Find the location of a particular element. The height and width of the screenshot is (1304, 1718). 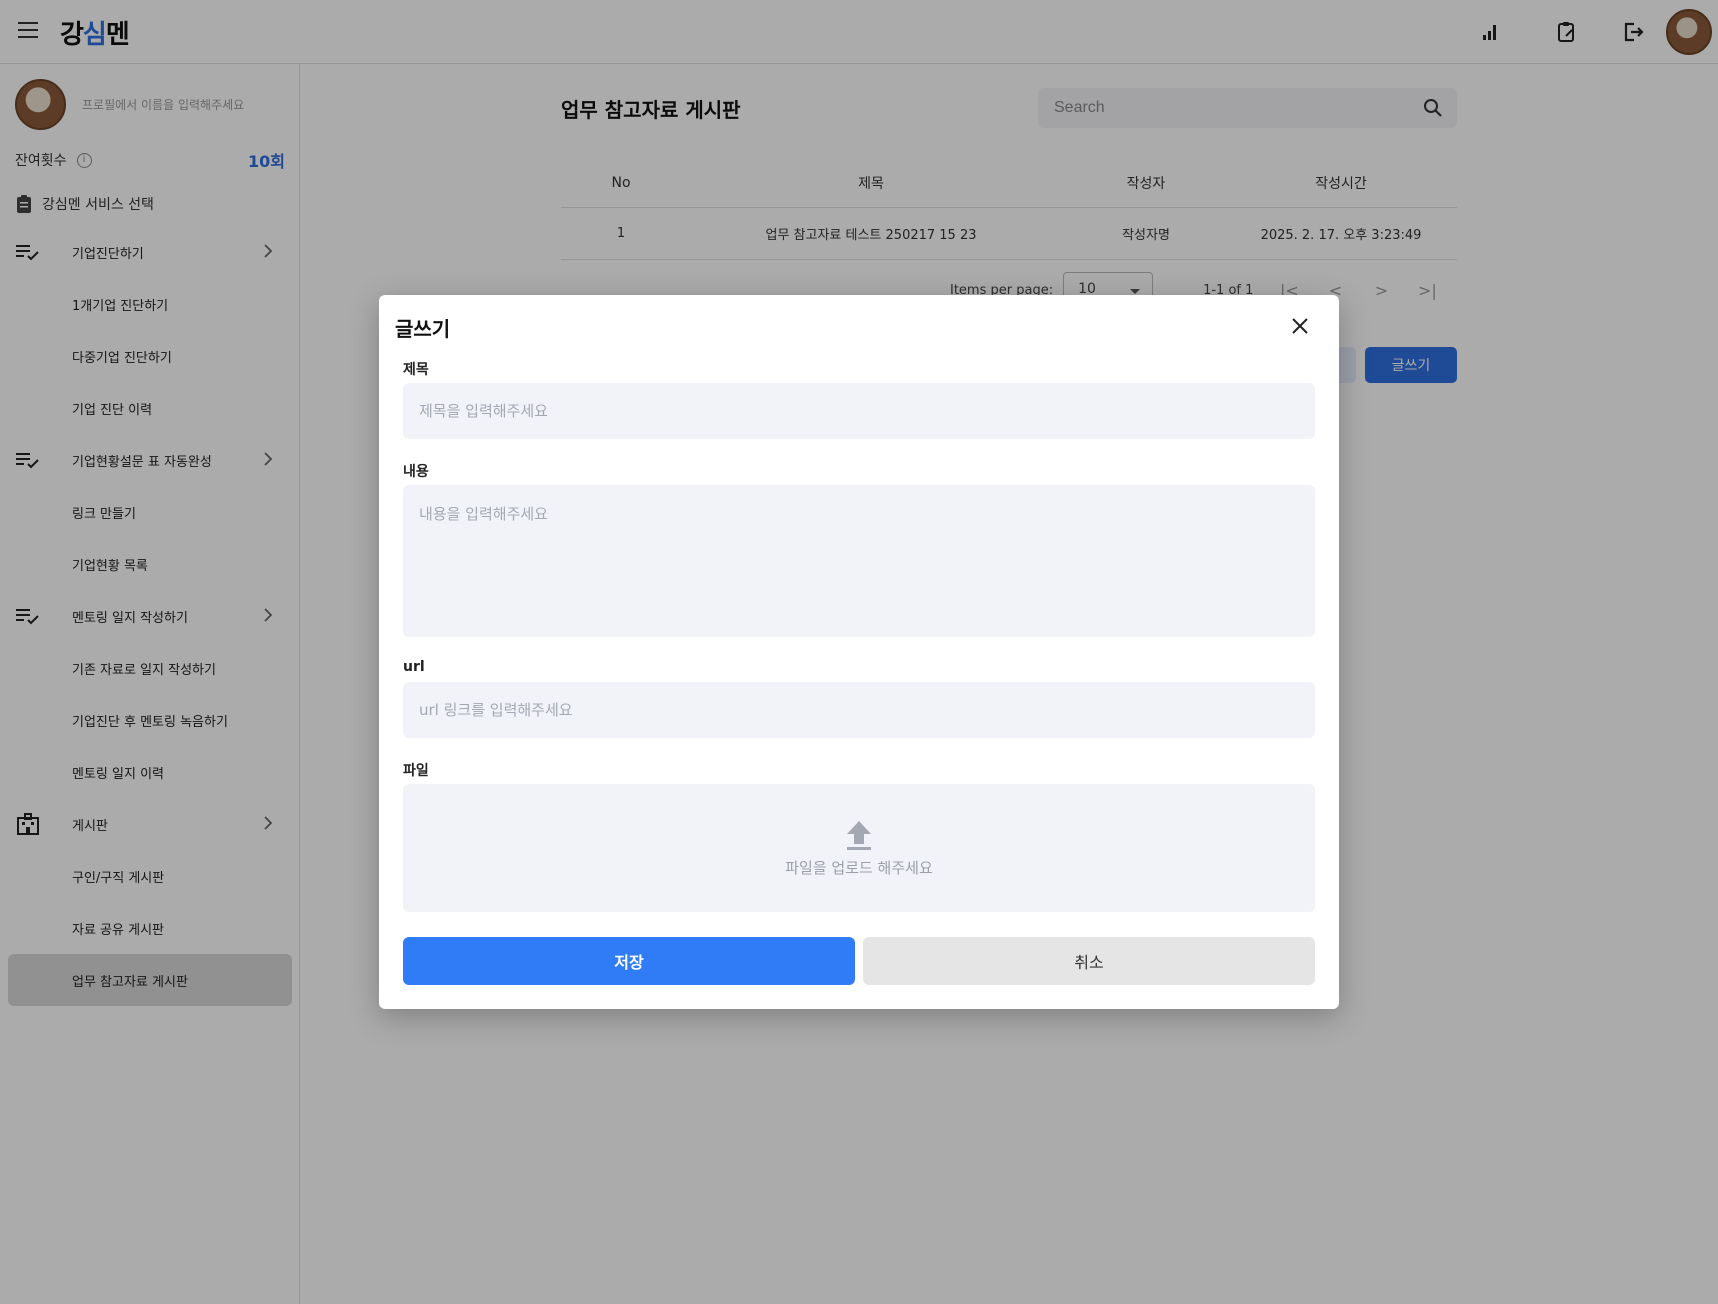

title-field-label: 제목 is located at coordinates (416, 370).